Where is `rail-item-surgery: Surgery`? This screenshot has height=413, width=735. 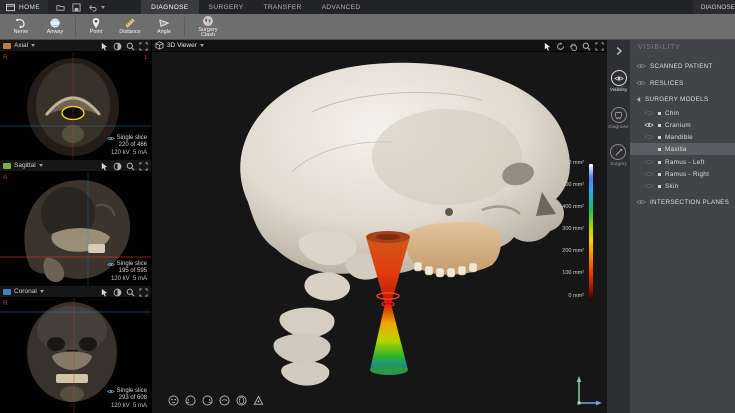
rail-item-surgery: Surgery is located at coordinates (618, 155).